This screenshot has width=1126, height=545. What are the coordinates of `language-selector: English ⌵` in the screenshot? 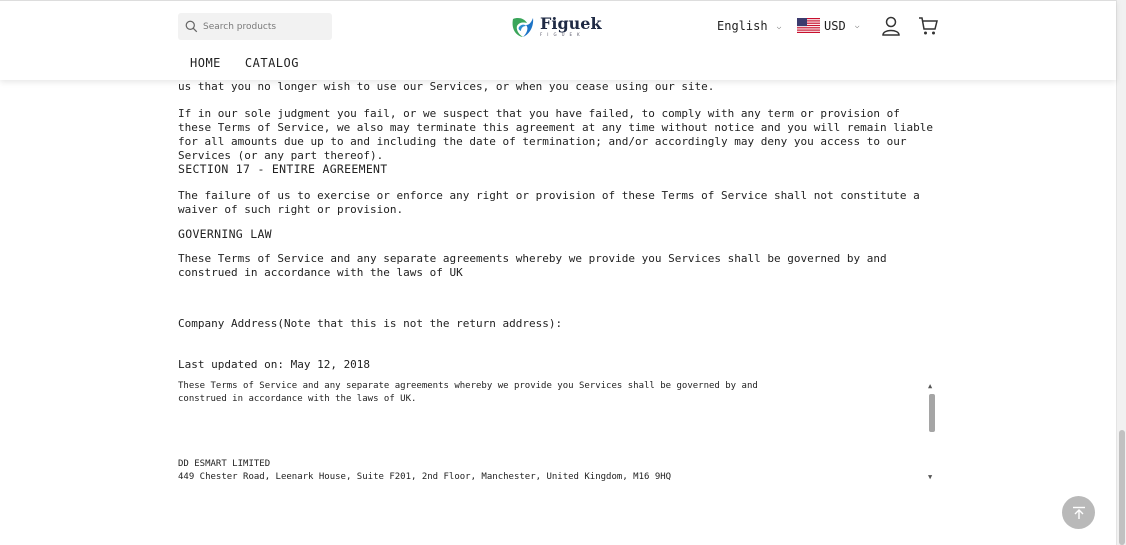 It's located at (749, 26).